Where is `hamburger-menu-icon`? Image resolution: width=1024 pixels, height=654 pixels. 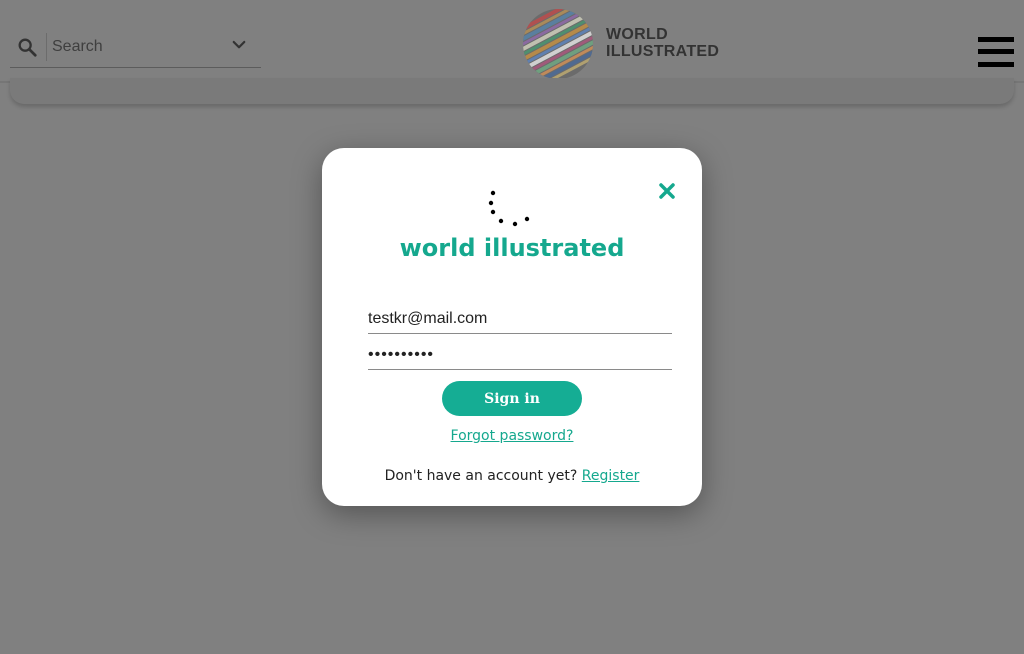 hamburger-menu-icon is located at coordinates (996, 52).